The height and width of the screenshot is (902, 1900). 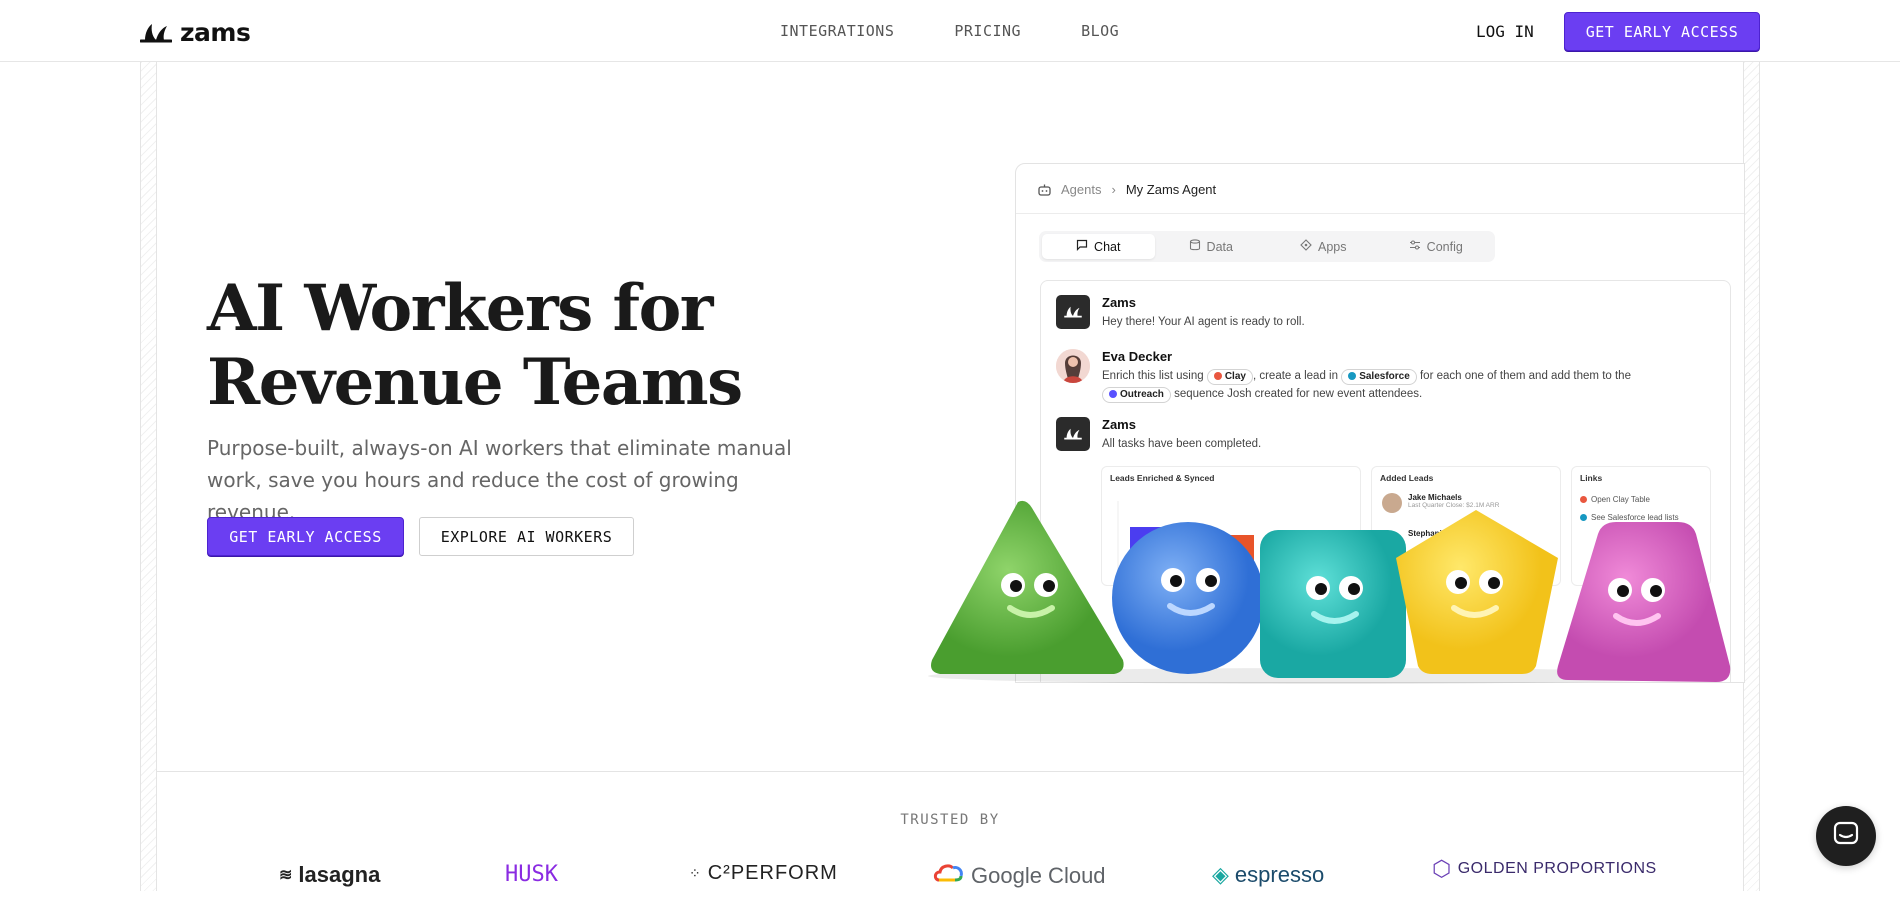 I want to click on logo-espresso-text: espresso, so click(x=1279, y=874).